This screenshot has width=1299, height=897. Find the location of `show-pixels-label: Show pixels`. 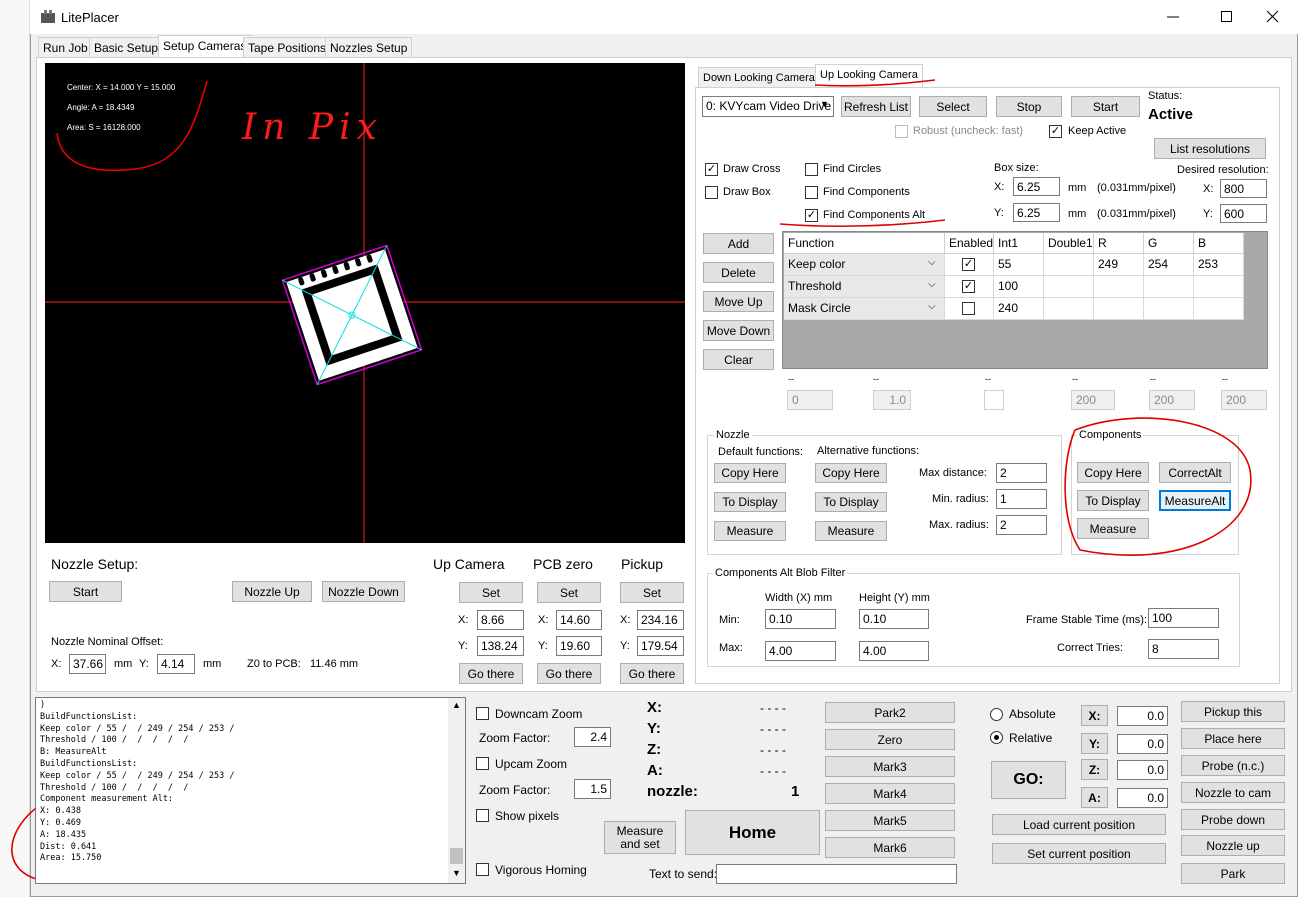

show-pixels-label: Show pixels is located at coordinates (527, 816).